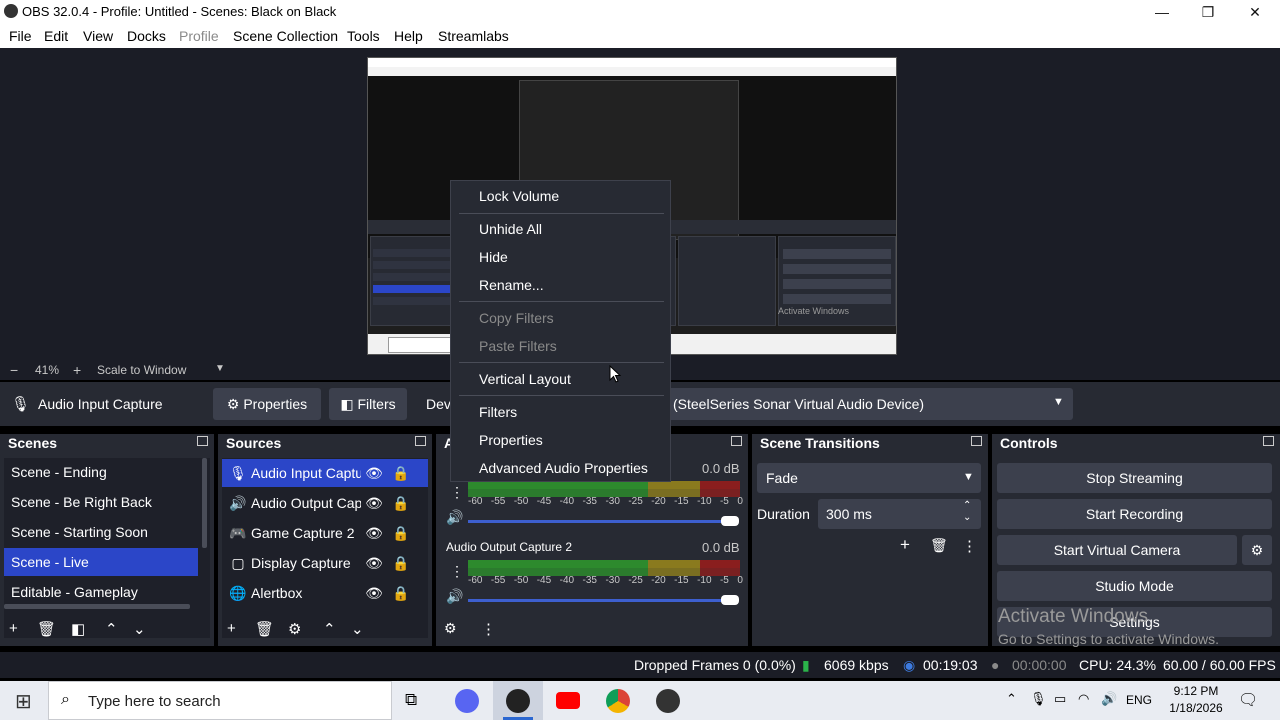 This screenshot has width=1280, height=720. Describe the element at coordinates (13, 628) in the screenshot. I see `add-scene-icon: +` at that location.